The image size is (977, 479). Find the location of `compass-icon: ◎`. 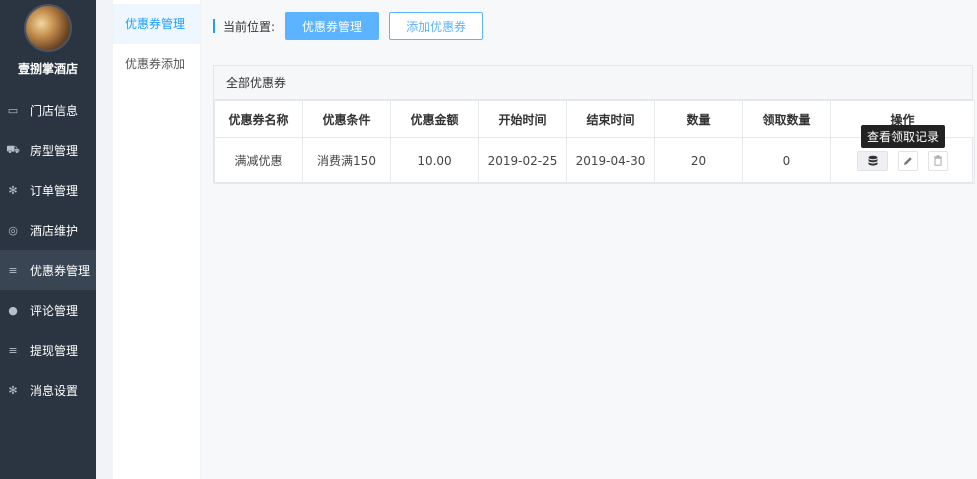

compass-icon: ◎ is located at coordinates (13, 230).